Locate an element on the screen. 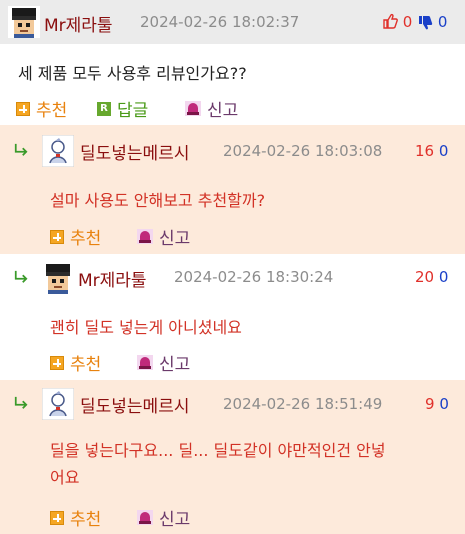 The image size is (465, 534). reply-body: 괜히 딜도 넣는게 아니셨네요 is located at coordinates (146, 327).